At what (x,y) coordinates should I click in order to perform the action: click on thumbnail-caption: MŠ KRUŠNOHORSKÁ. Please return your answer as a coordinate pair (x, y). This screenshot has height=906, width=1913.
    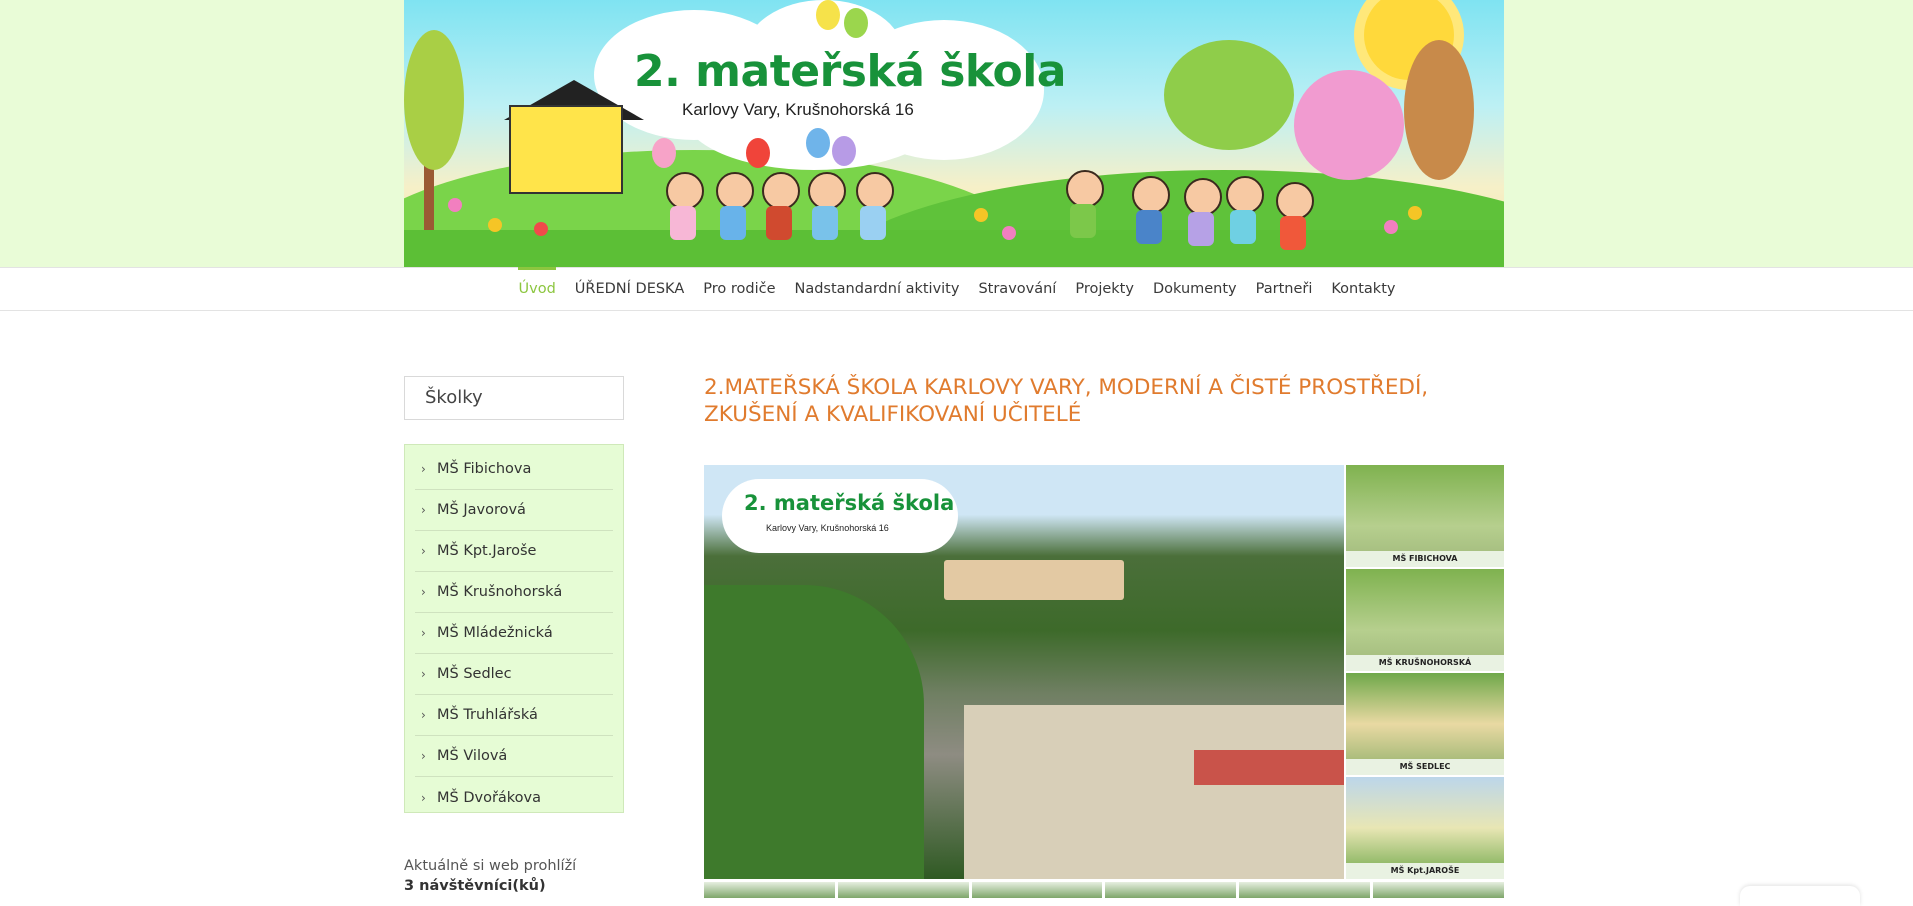
    Looking at the image, I should click on (1425, 663).